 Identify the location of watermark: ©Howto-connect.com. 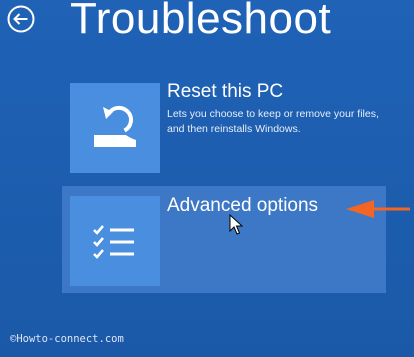
(67, 339).